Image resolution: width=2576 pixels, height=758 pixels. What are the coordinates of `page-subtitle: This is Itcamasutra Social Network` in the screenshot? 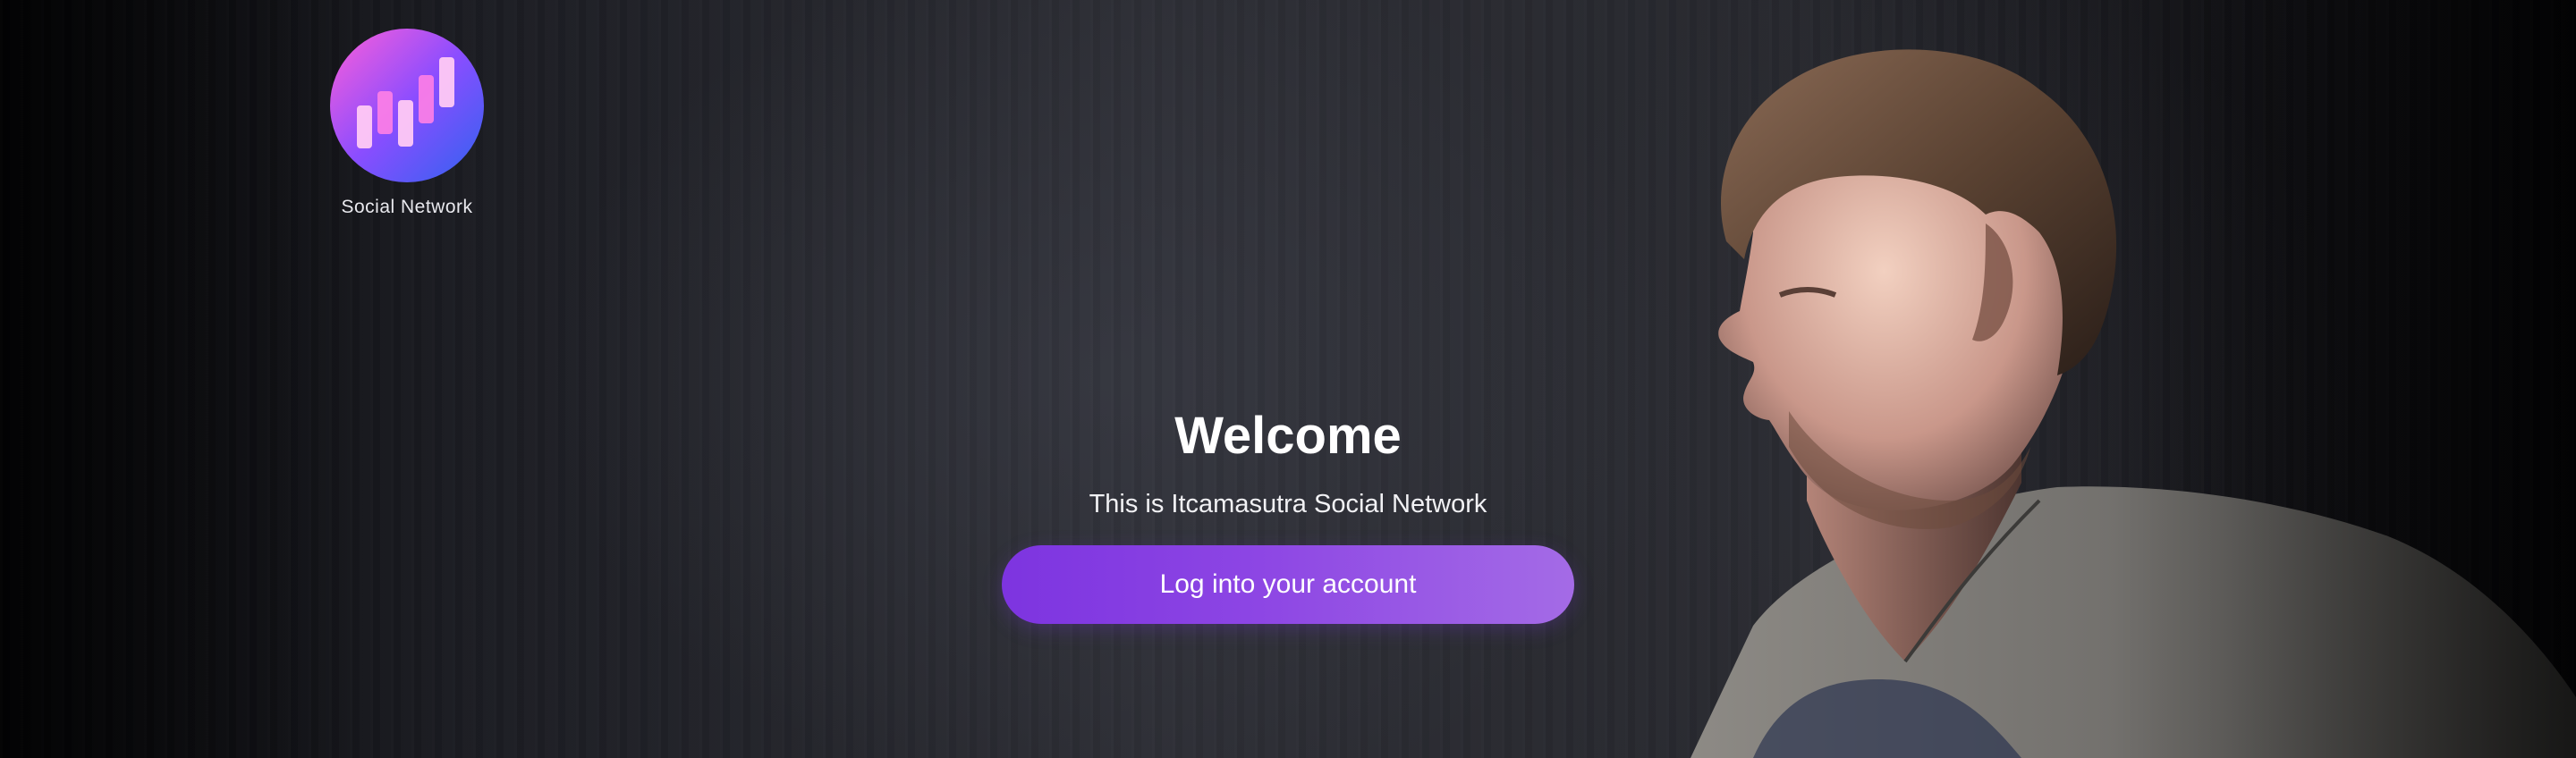 It's located at (1288, 504).